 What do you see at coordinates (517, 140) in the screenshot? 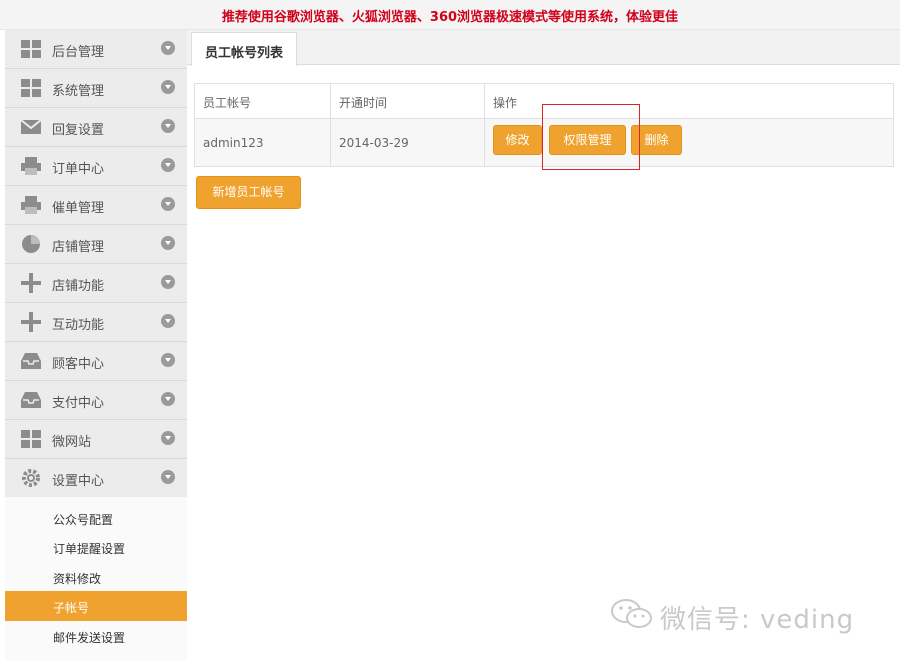
I see `edit-button: 修改` at bounding box center [517, 140].